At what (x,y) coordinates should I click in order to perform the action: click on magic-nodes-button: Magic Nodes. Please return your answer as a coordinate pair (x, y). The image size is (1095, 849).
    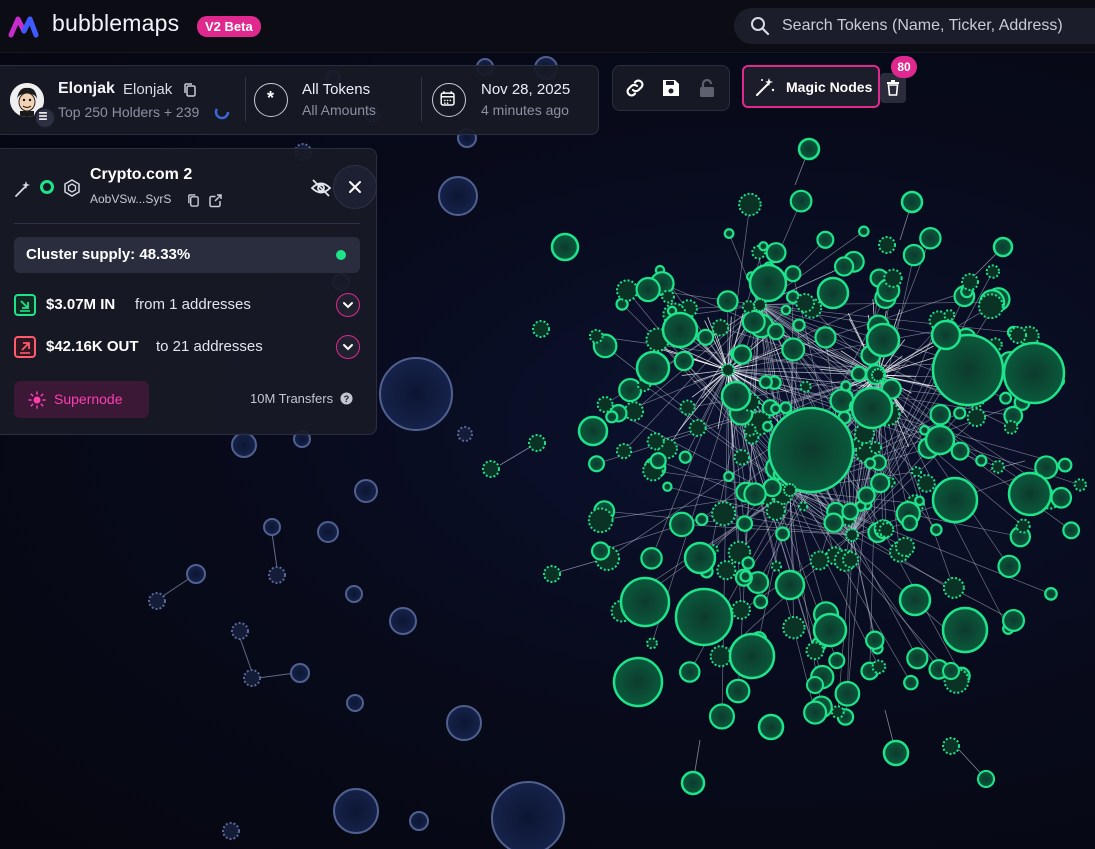
    Looking at the image, I should click on (811, 86).